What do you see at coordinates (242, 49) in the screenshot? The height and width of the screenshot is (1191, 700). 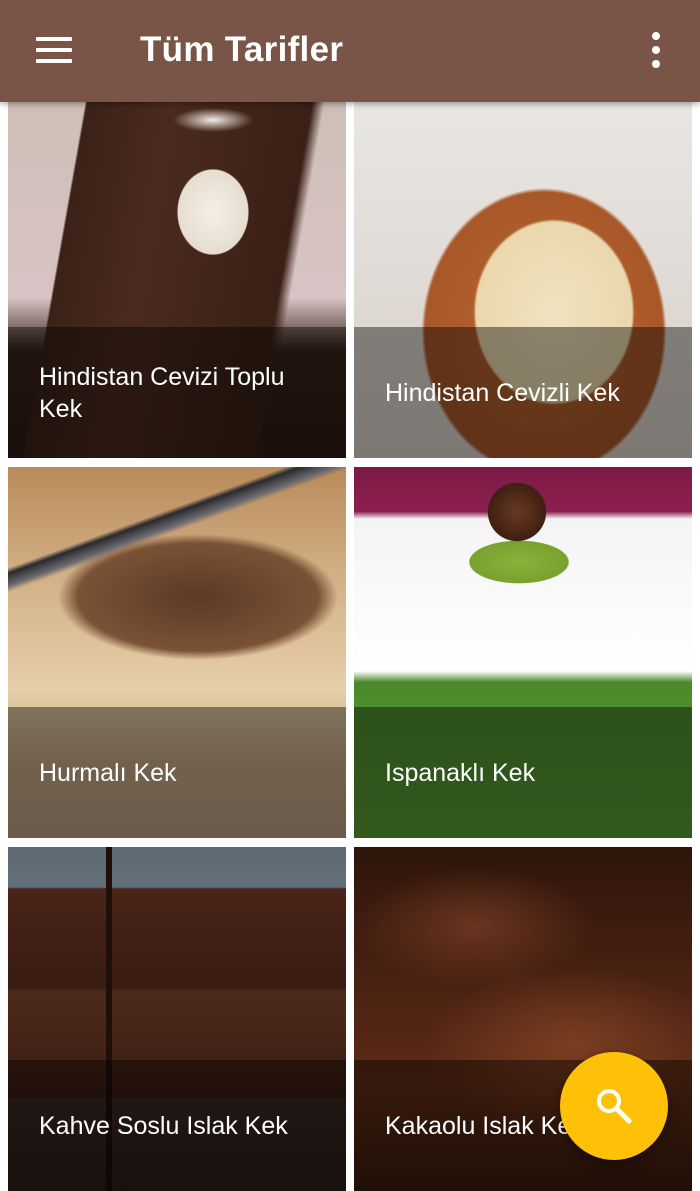 I see `page-title: Tüm Tarifler` at bounding box center [242, 49].